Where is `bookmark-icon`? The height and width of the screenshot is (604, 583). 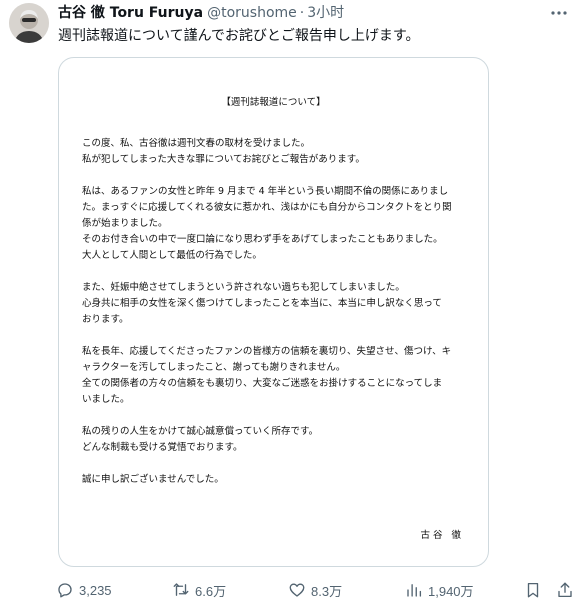 bookmark-icon is located at coordinates (533, 590).